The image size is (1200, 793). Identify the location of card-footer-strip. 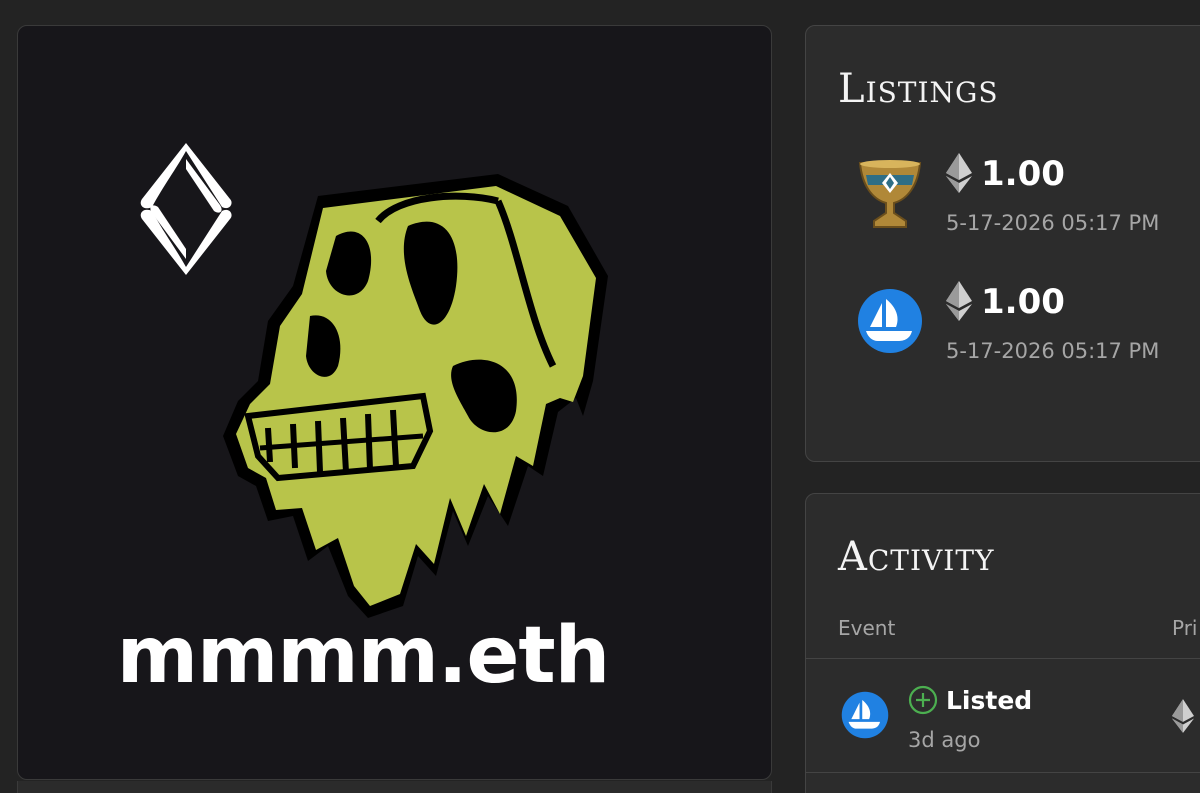
(394, 787).